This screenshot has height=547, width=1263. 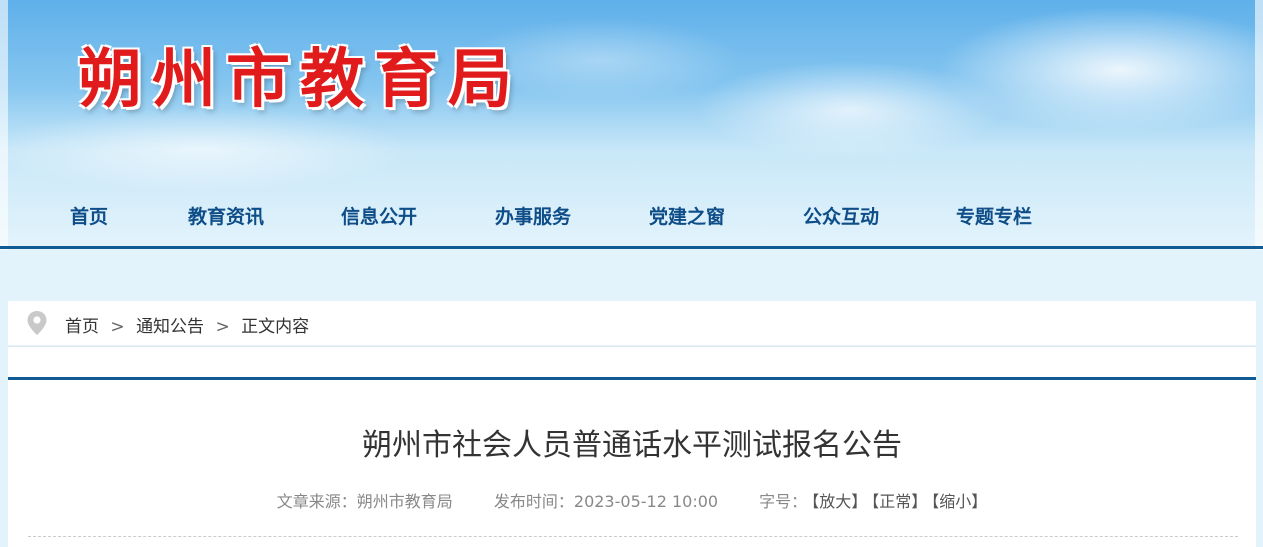 I want to click on date-label: 发布时间：, so click(x=533, y=501).